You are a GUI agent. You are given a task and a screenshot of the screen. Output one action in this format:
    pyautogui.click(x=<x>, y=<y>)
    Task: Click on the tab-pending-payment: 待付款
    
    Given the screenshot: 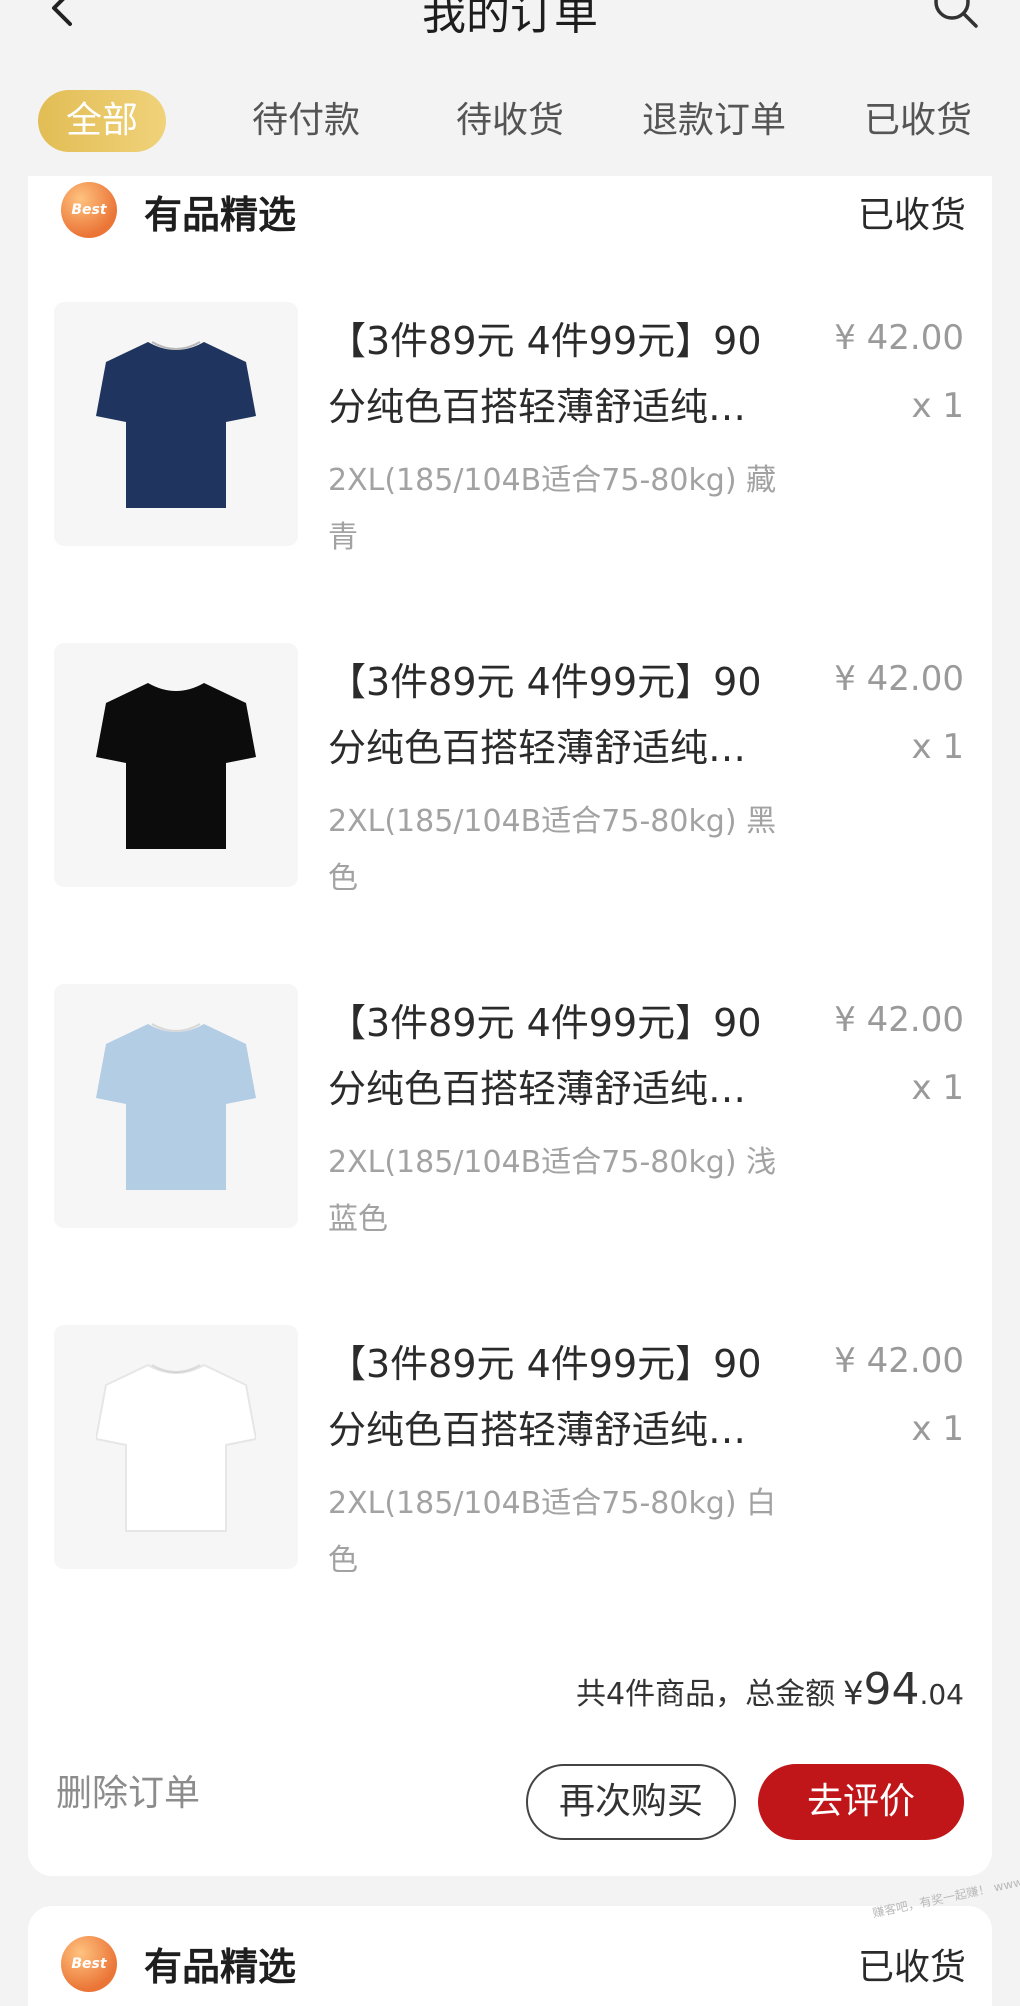 What is the action you would take?
    pyautogui.click(x=306, y=121)
    